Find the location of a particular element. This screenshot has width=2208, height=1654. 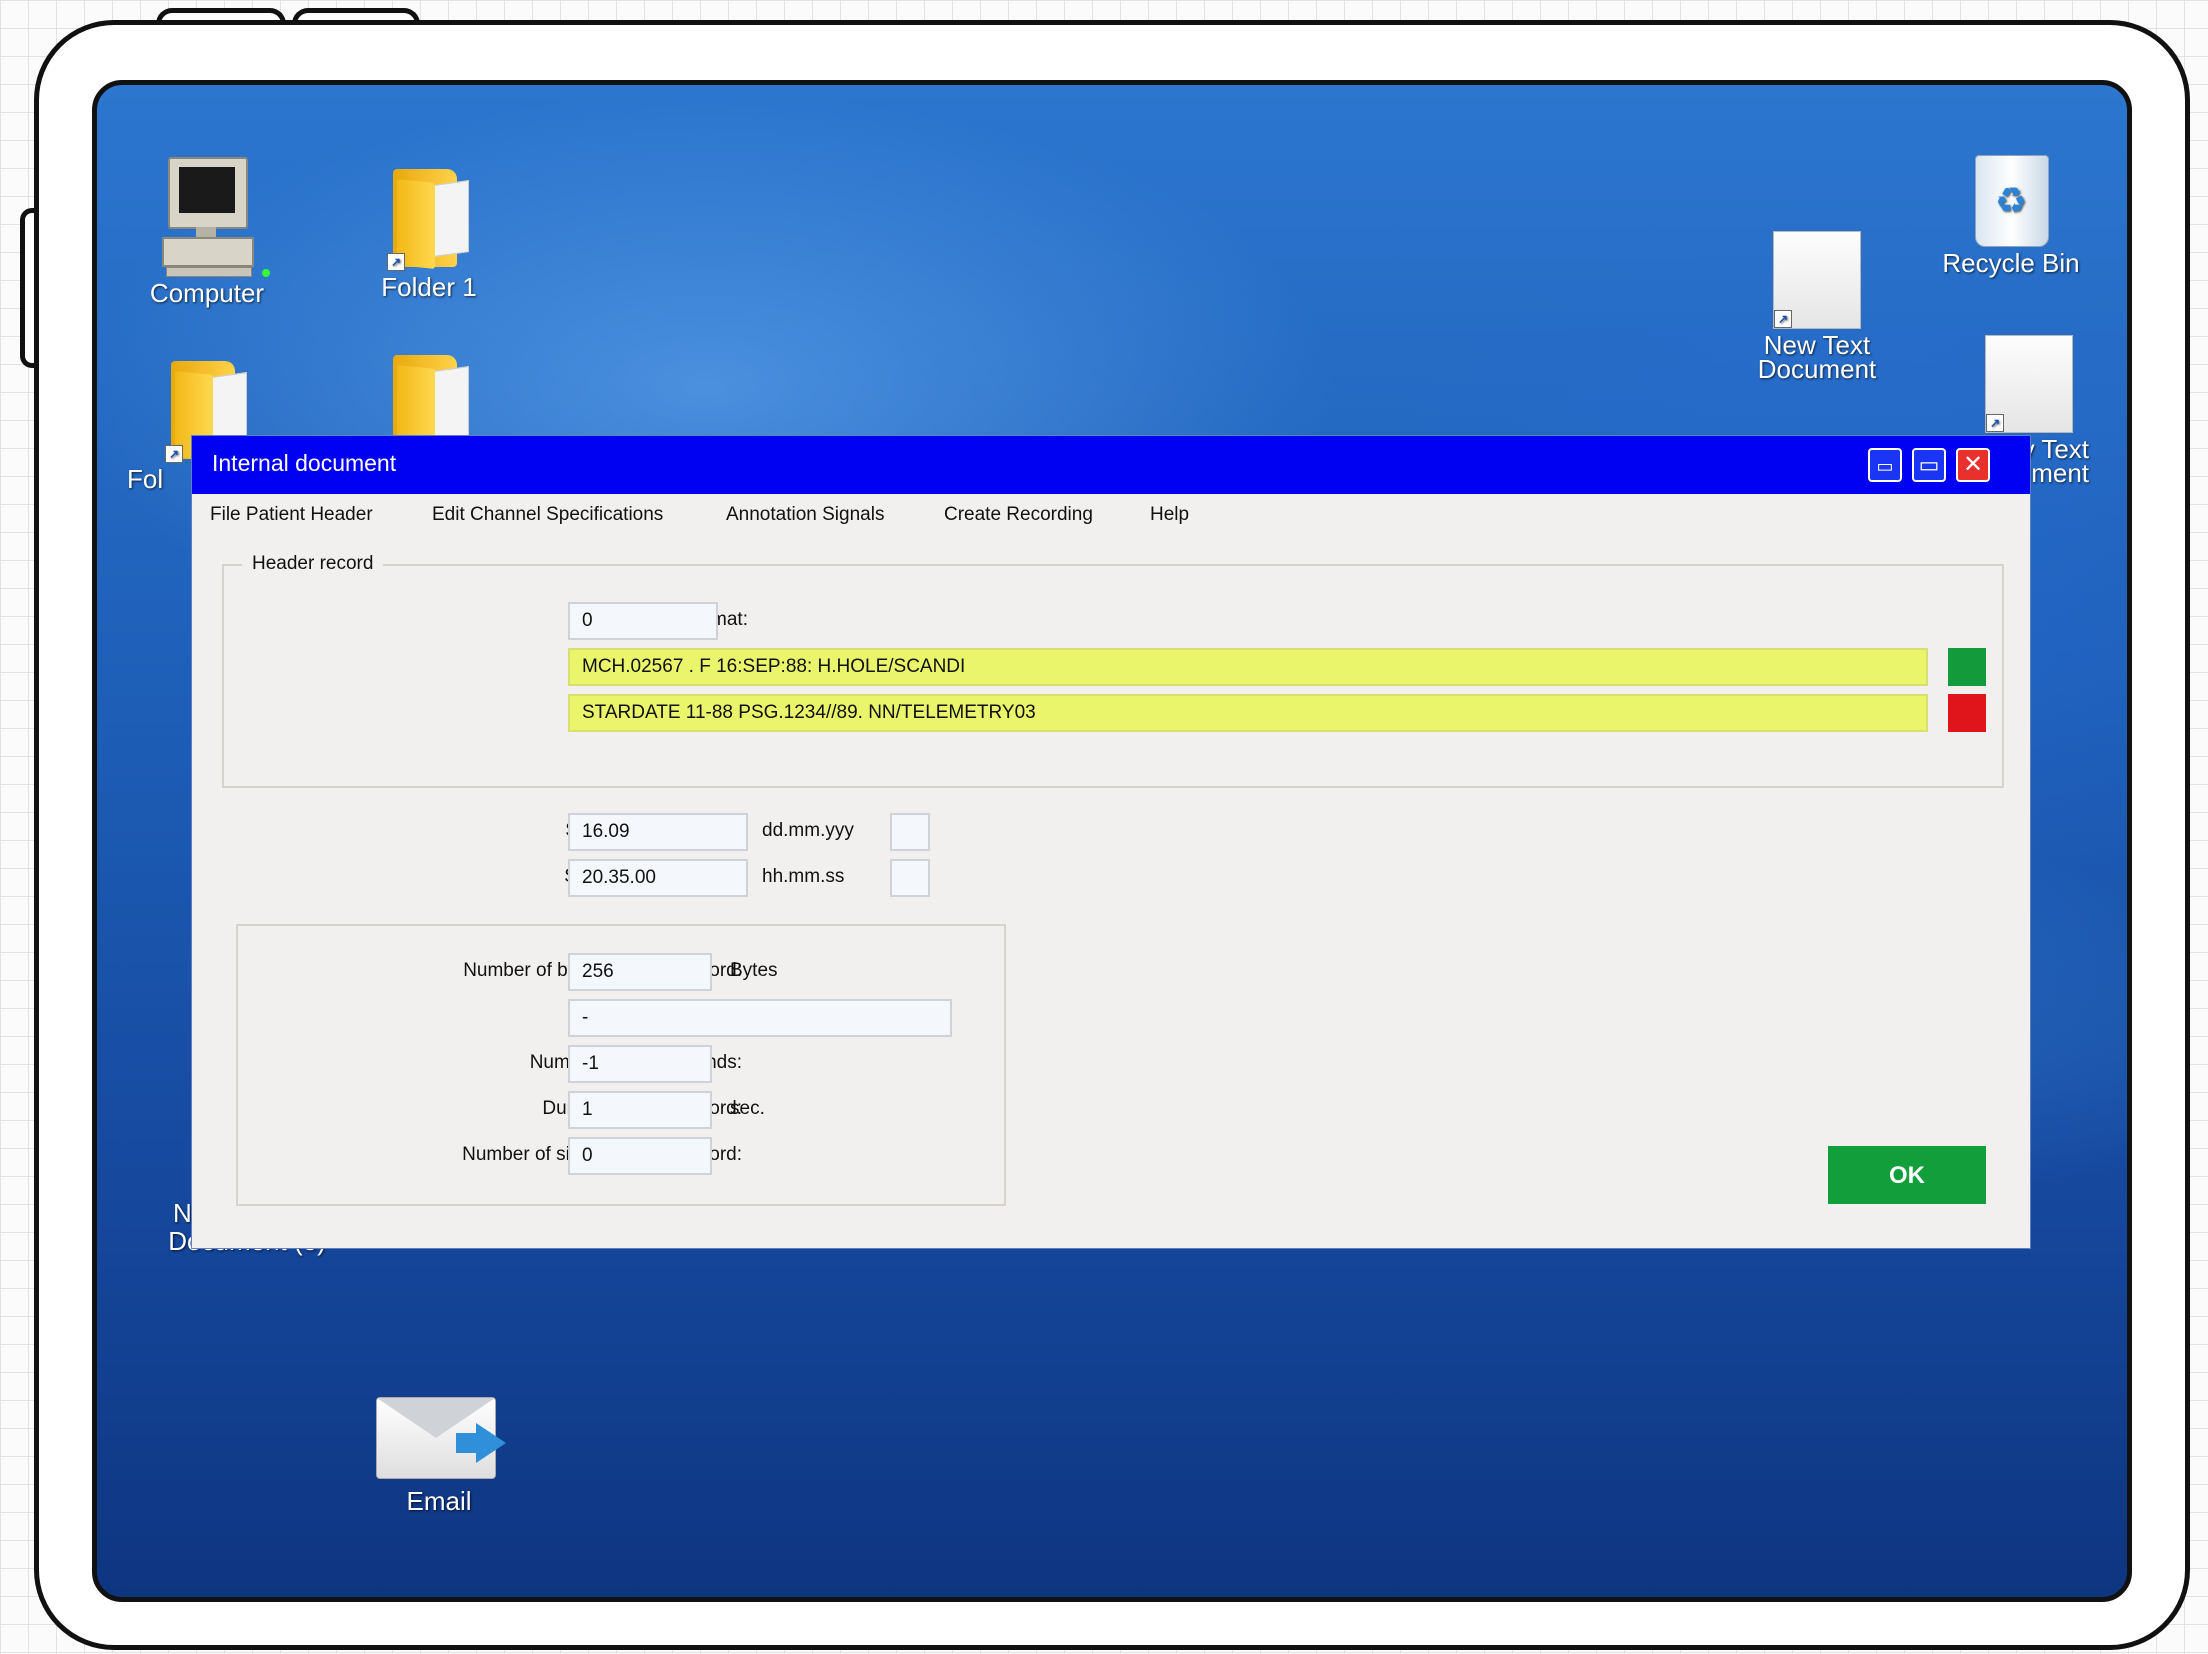

title-bar: Internal document ▭ ▭ ✕ is located at coordinates (1111, 465).